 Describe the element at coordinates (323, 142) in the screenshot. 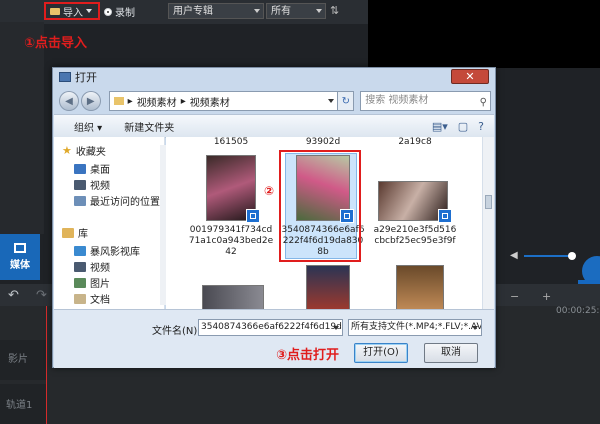

I see `file-name: 93902d` at that location.